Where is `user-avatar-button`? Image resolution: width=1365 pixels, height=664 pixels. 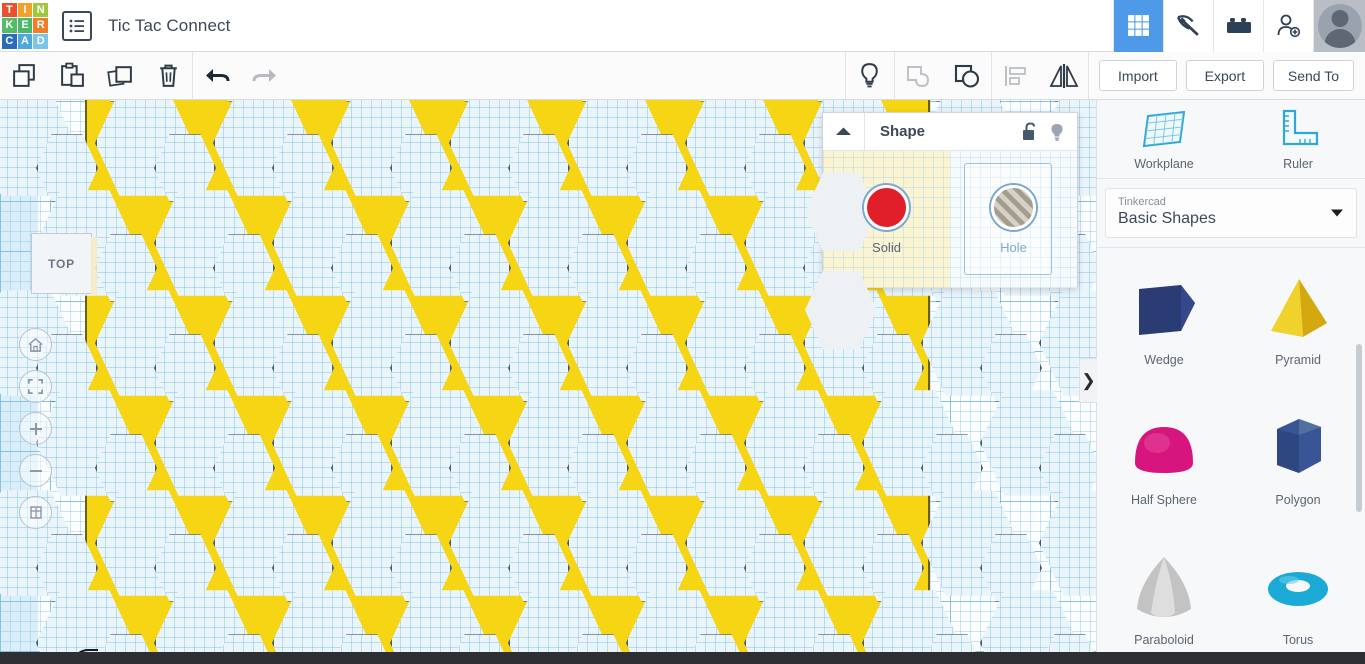
user-avatar-button is located at coordinates (1339, 26).